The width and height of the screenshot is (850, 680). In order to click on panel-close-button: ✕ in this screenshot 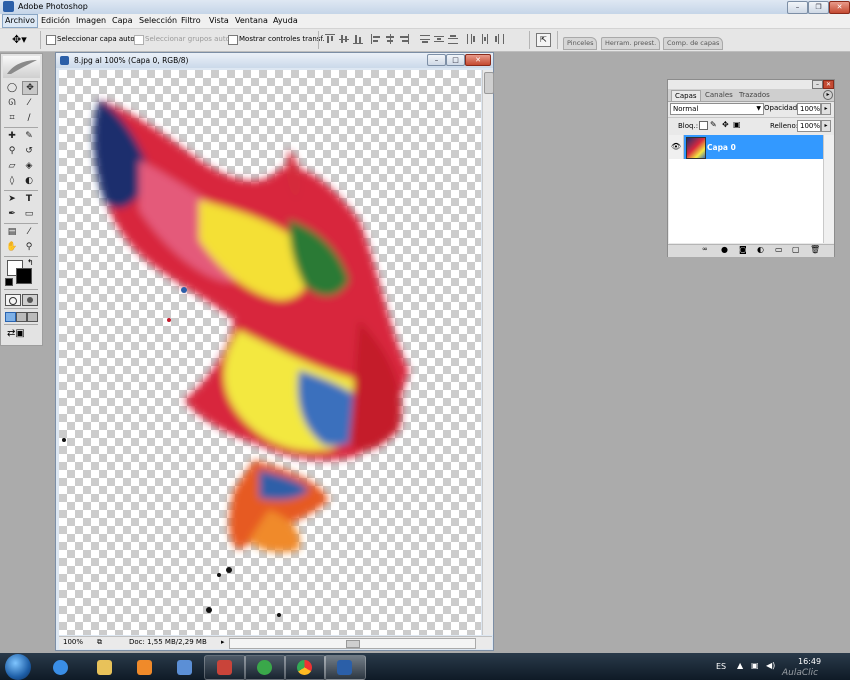, I will do `click(828, 84)`.